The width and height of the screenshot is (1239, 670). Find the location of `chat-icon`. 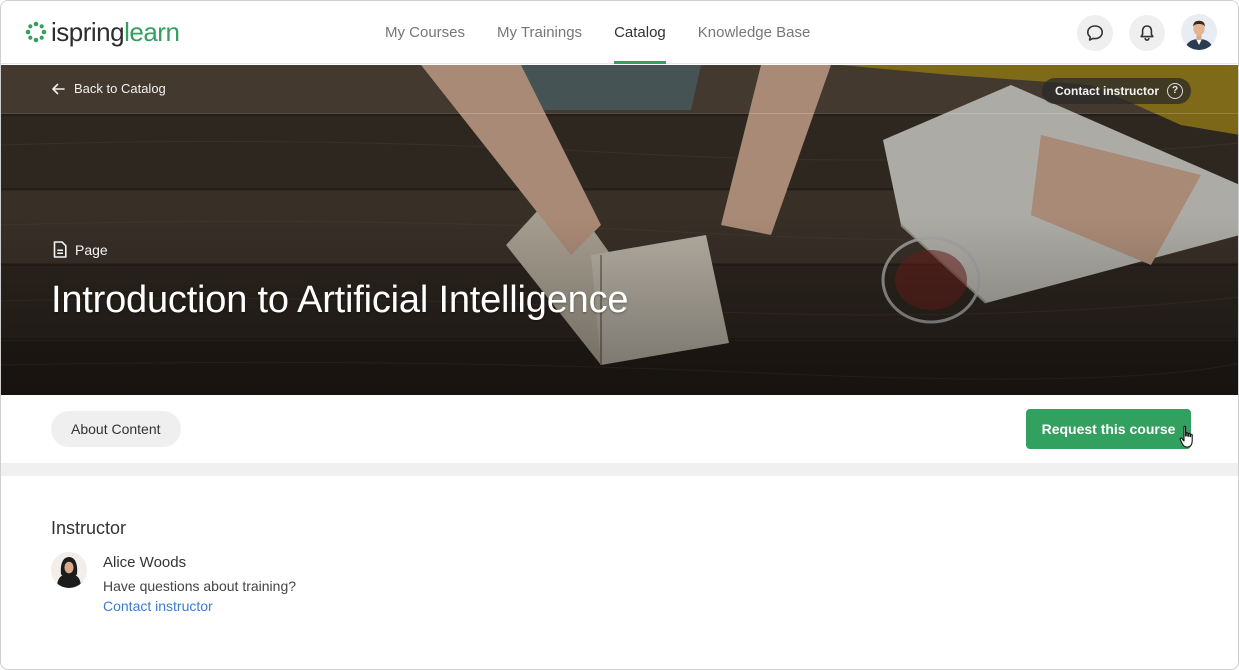

chat-icon is located at coordinates (1095, 33).